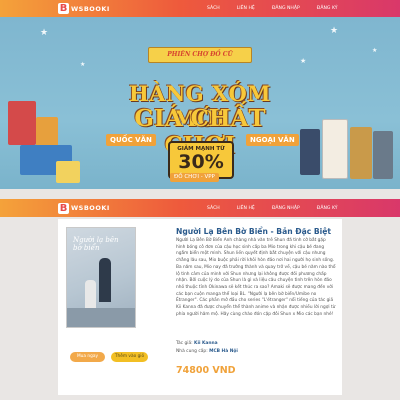  I want to click on toy-box-image, so click(22, 123).